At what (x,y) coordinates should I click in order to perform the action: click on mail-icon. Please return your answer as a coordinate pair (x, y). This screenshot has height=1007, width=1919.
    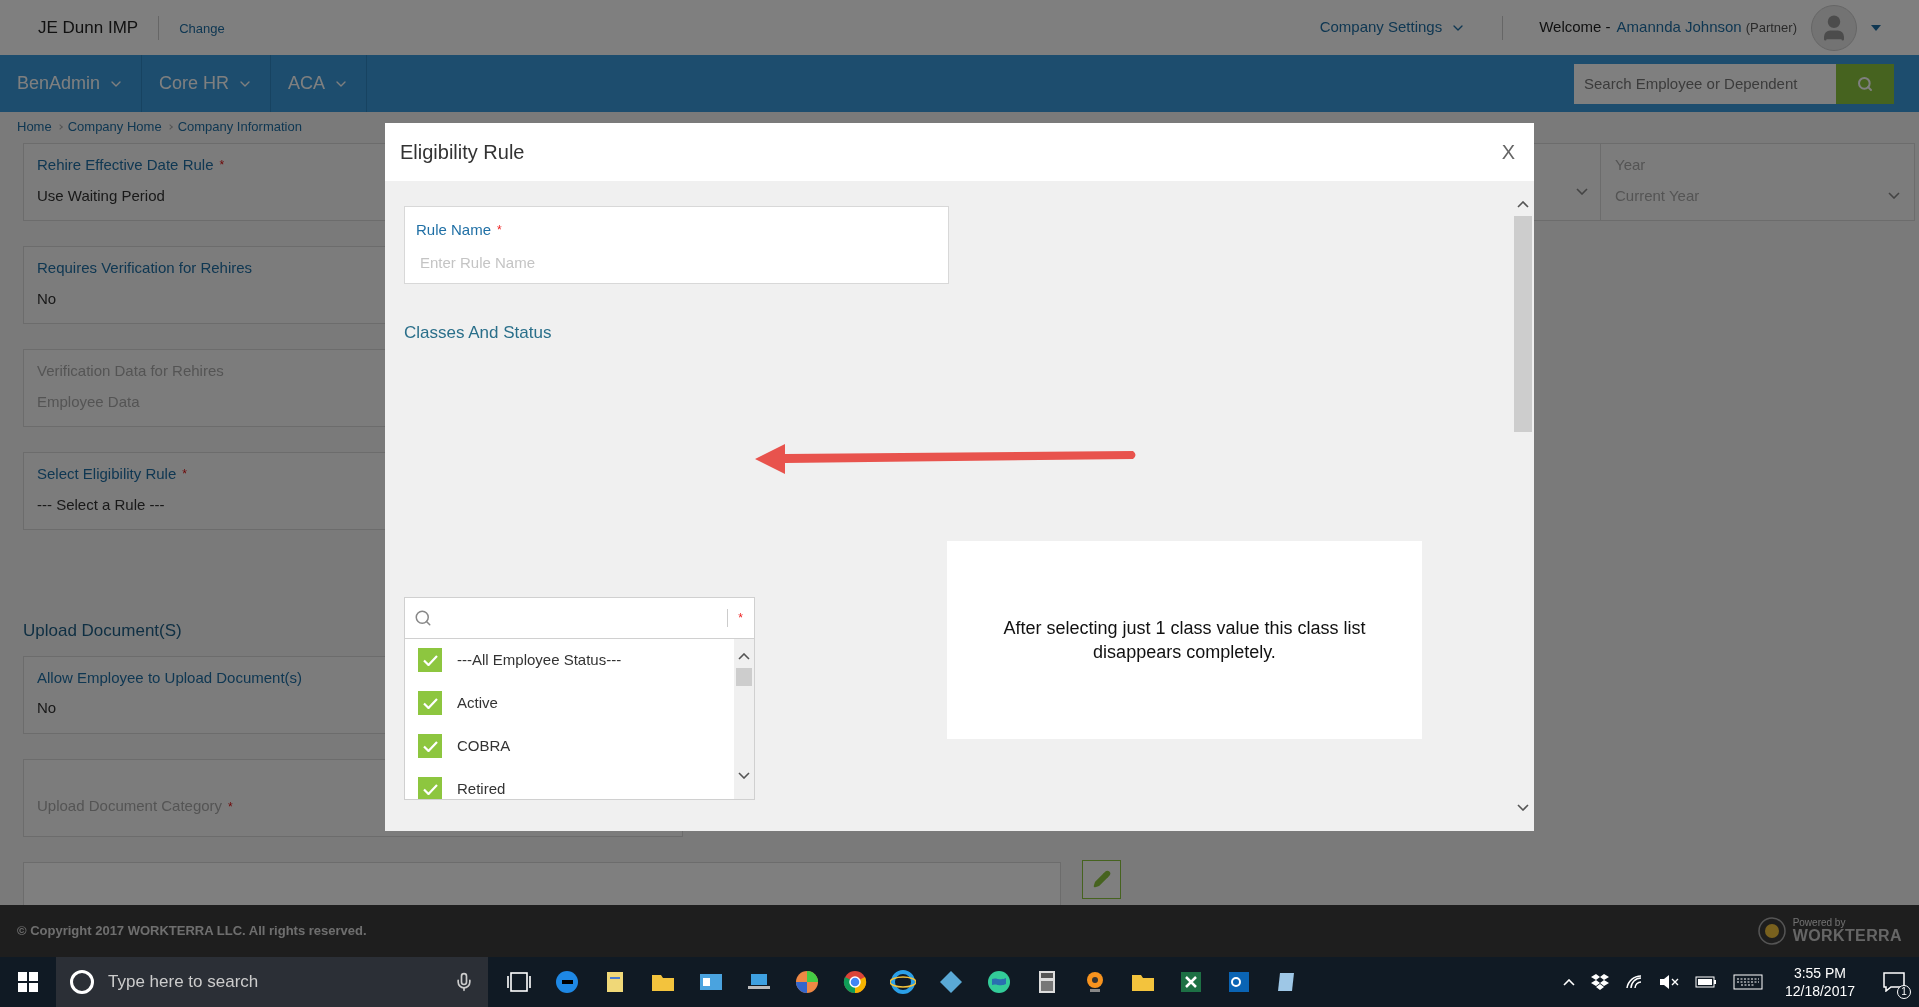
    Looking at the image, I should click on (1239, 982).